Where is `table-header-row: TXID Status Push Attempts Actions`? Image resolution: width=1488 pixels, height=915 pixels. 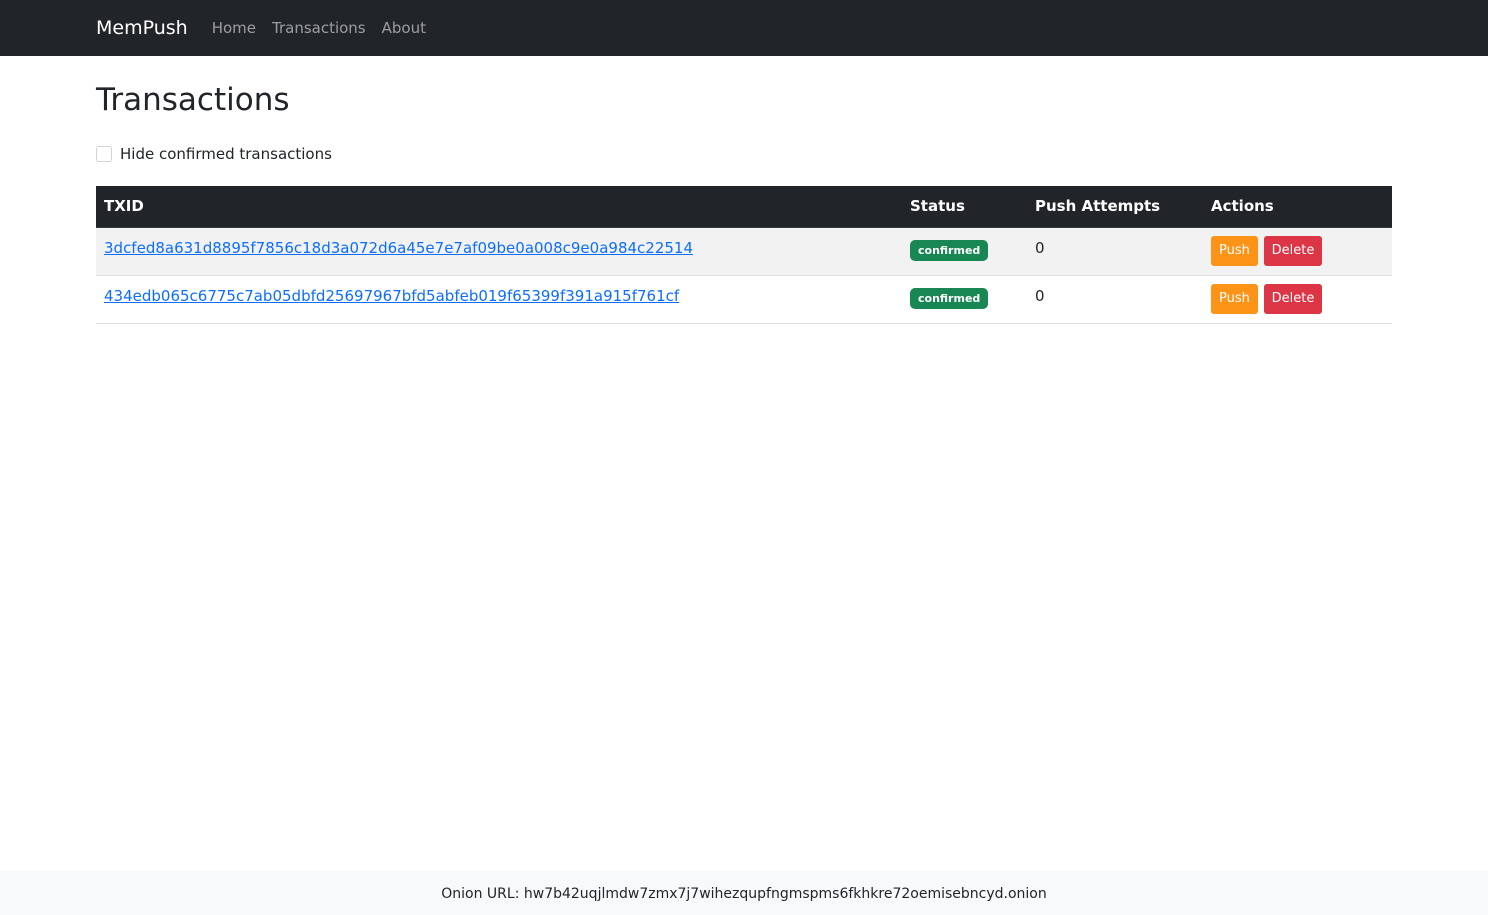 table-header-row: TXID Status Push Attempts Actions is located at coordinates (744, 207).